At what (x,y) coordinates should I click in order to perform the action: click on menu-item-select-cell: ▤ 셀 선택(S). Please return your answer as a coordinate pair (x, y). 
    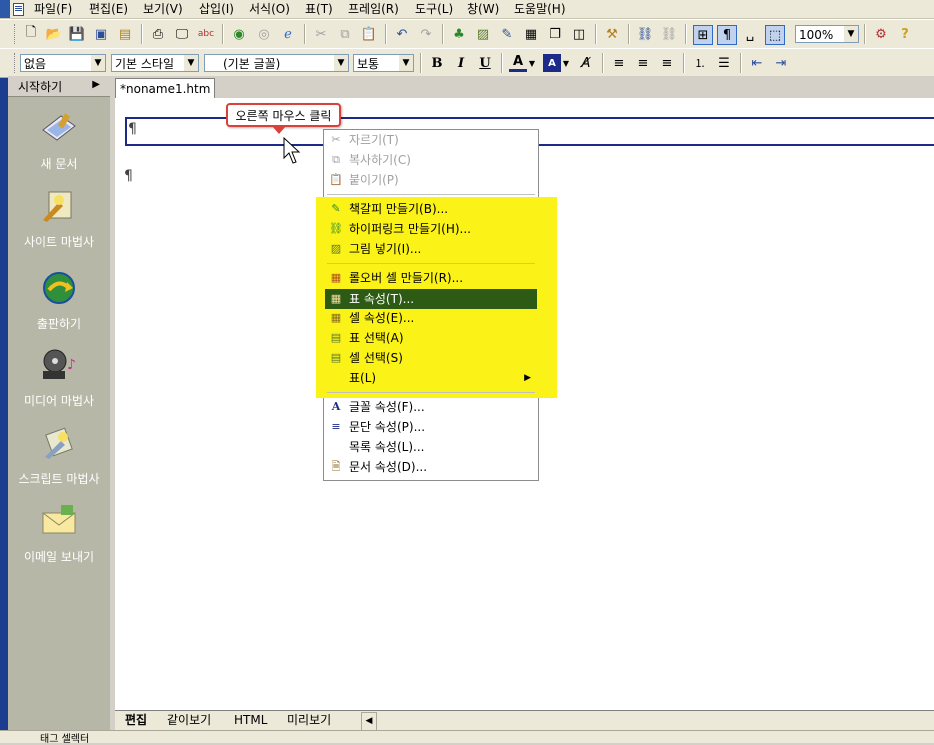
    Looking at the image, I should click on (431, 358).